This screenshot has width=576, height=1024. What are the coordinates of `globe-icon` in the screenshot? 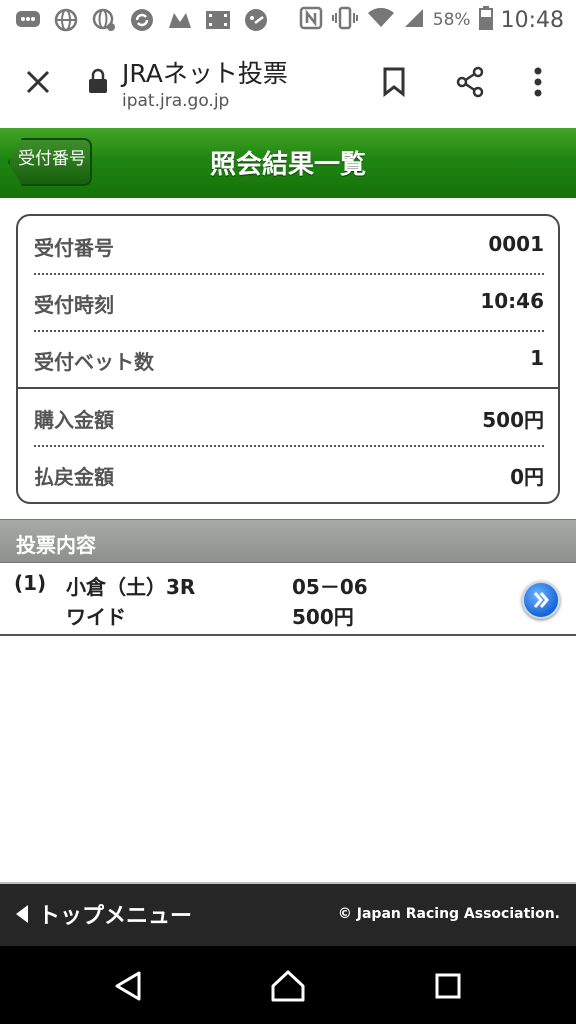 It's located at (66, 20).